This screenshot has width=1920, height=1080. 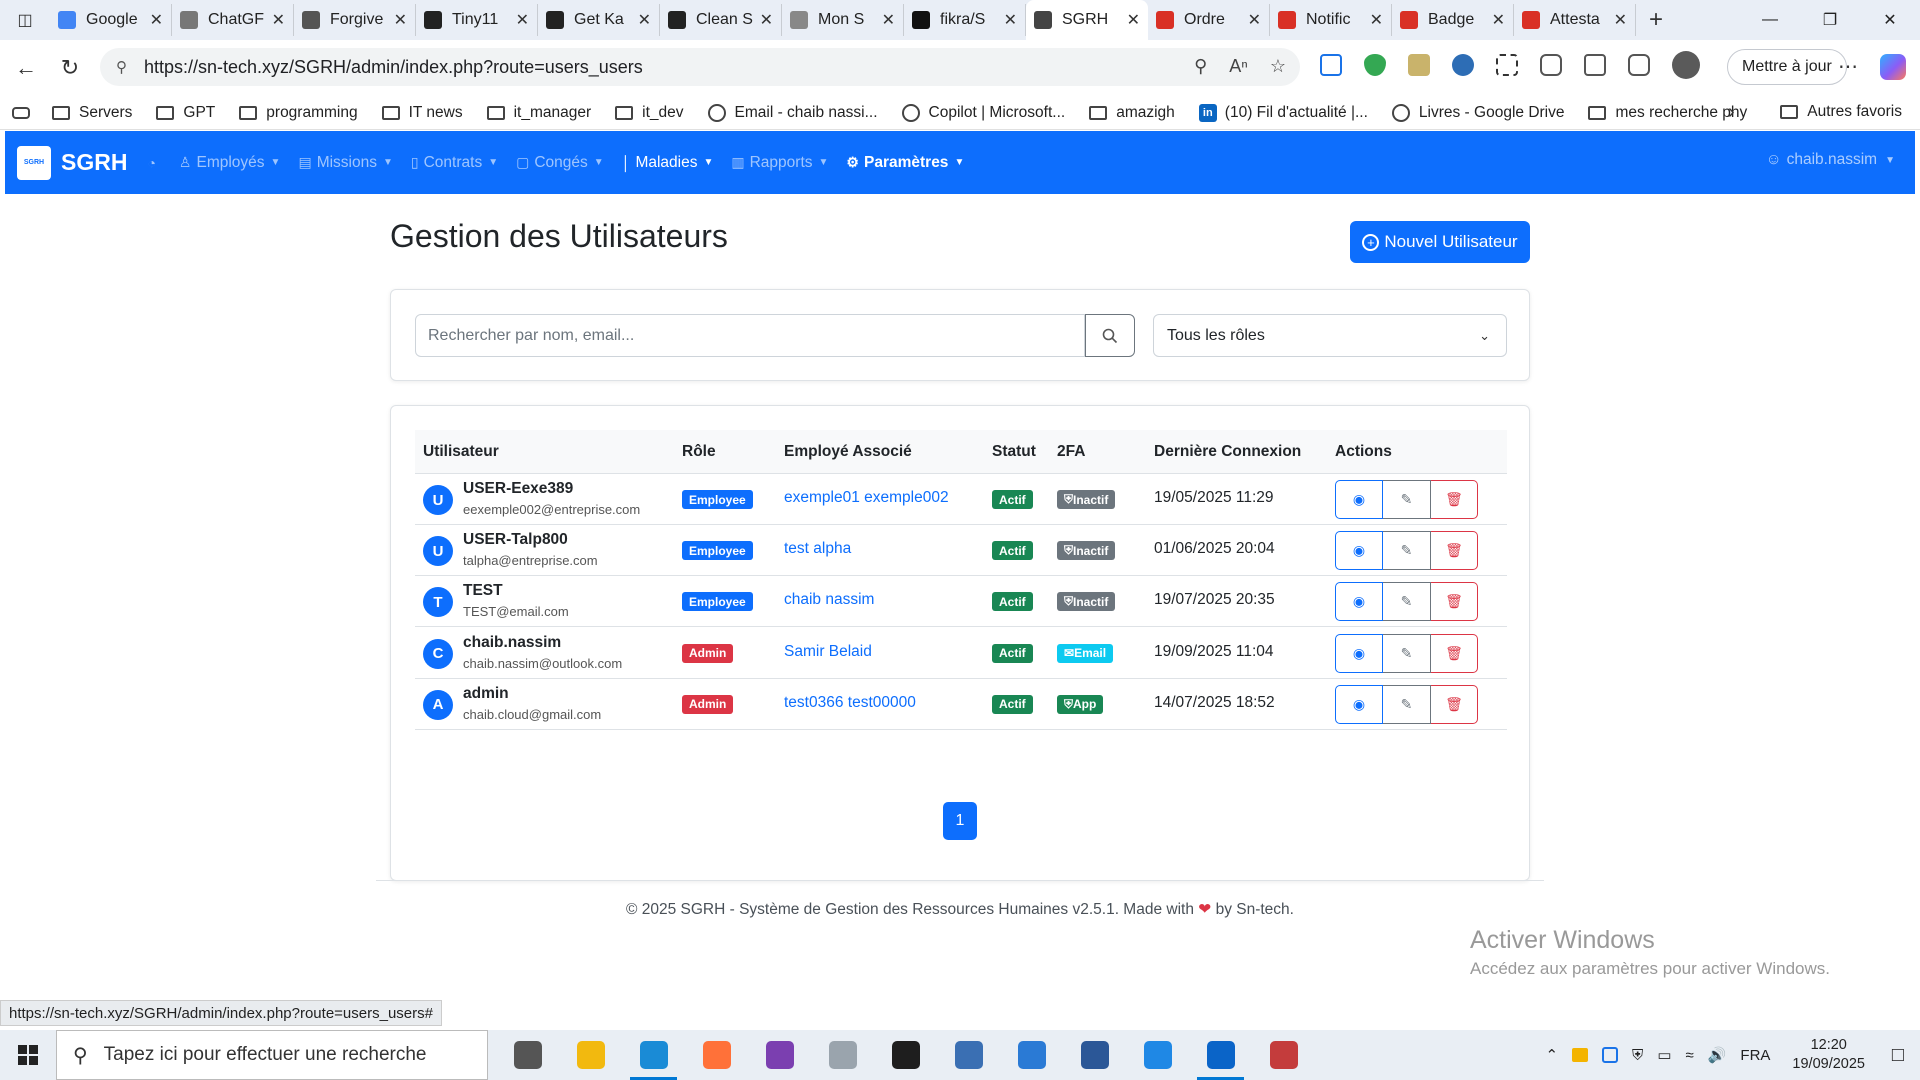 I want to click on tab-actions-icon: ◫, so click(x=25, y=20).